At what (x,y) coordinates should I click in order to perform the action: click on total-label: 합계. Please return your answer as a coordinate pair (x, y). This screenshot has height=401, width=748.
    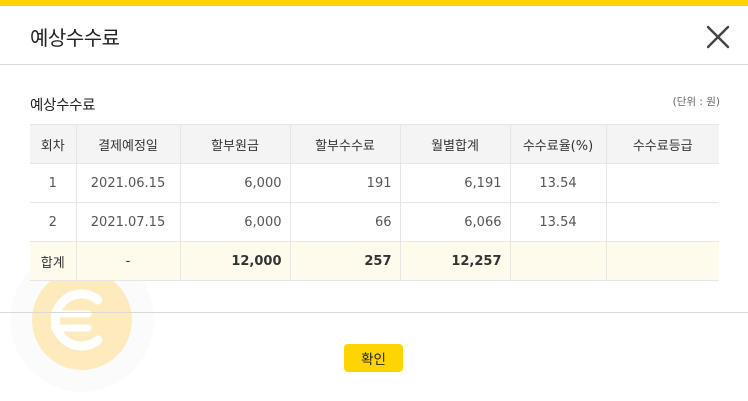
    Looking at the image, I should click on (53, 261).